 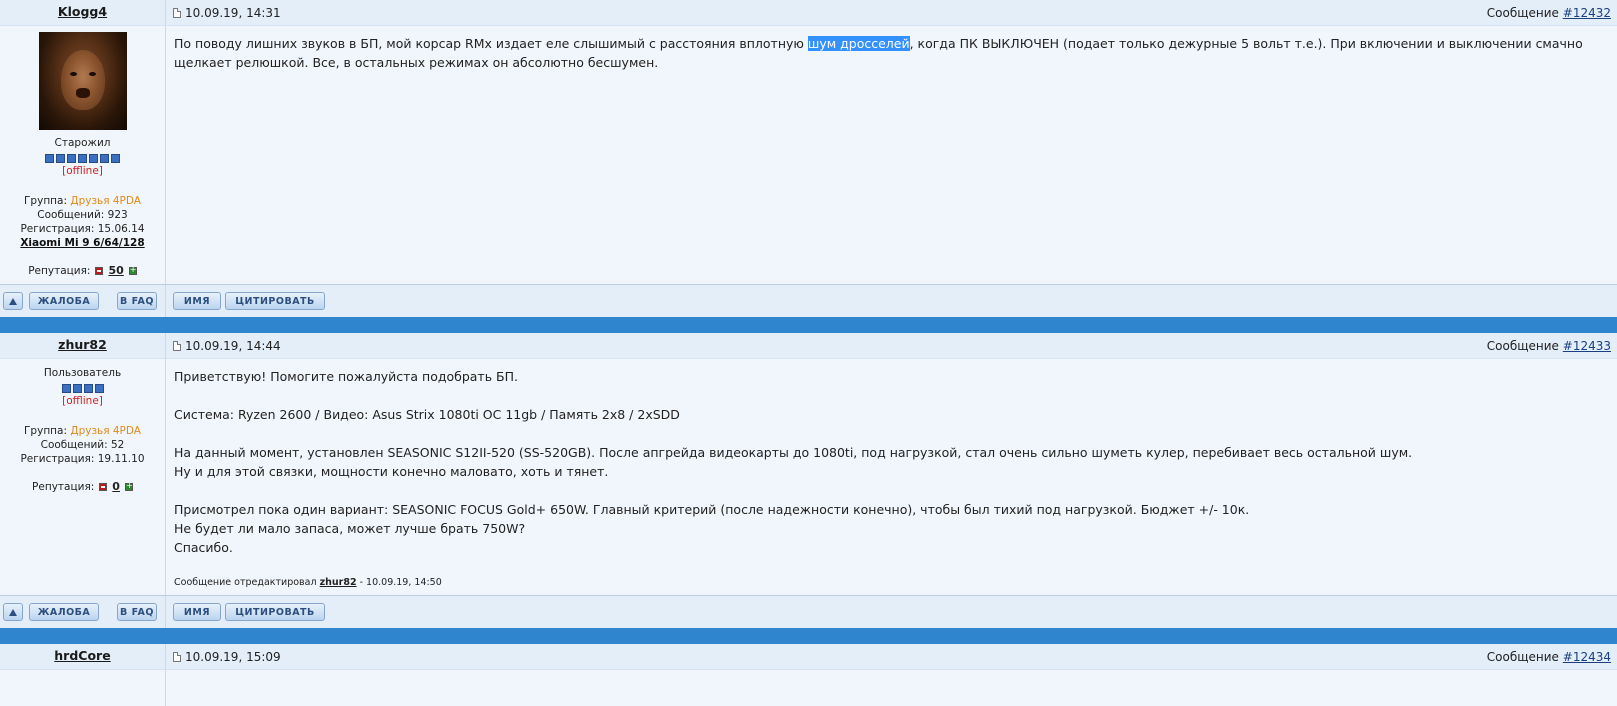 I want to click on author-cell: Klogg4, so click(x=83, y=13).